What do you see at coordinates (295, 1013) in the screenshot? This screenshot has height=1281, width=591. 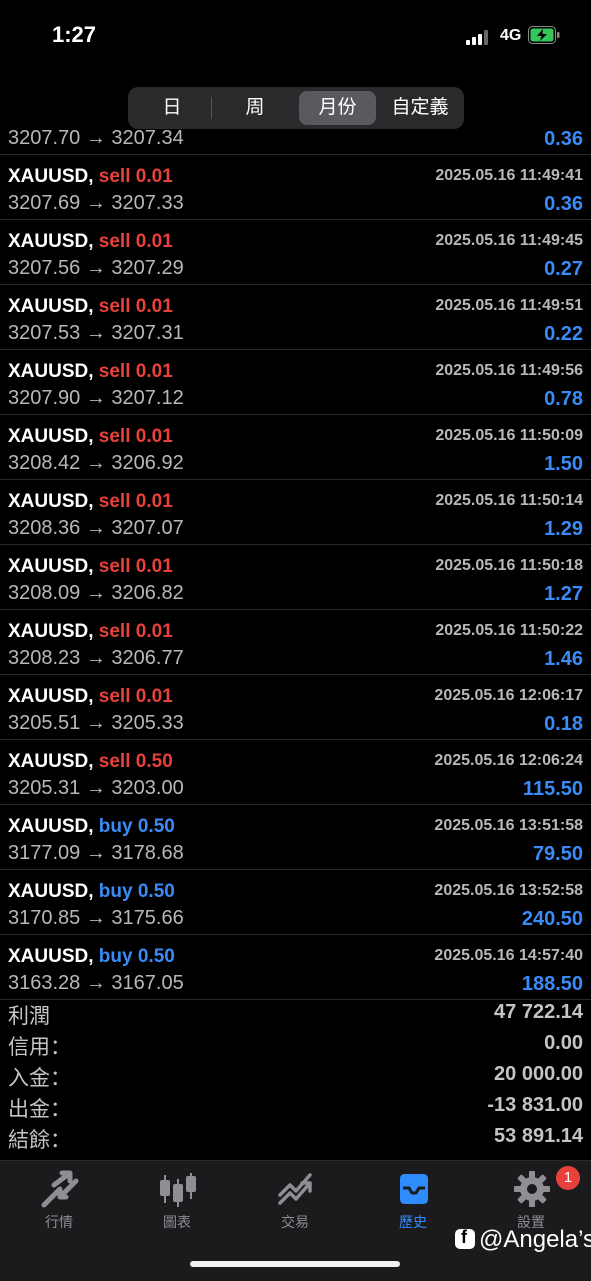 I see `summary-row: 利潤 47 722.14` at bounding box center [295, 1013].